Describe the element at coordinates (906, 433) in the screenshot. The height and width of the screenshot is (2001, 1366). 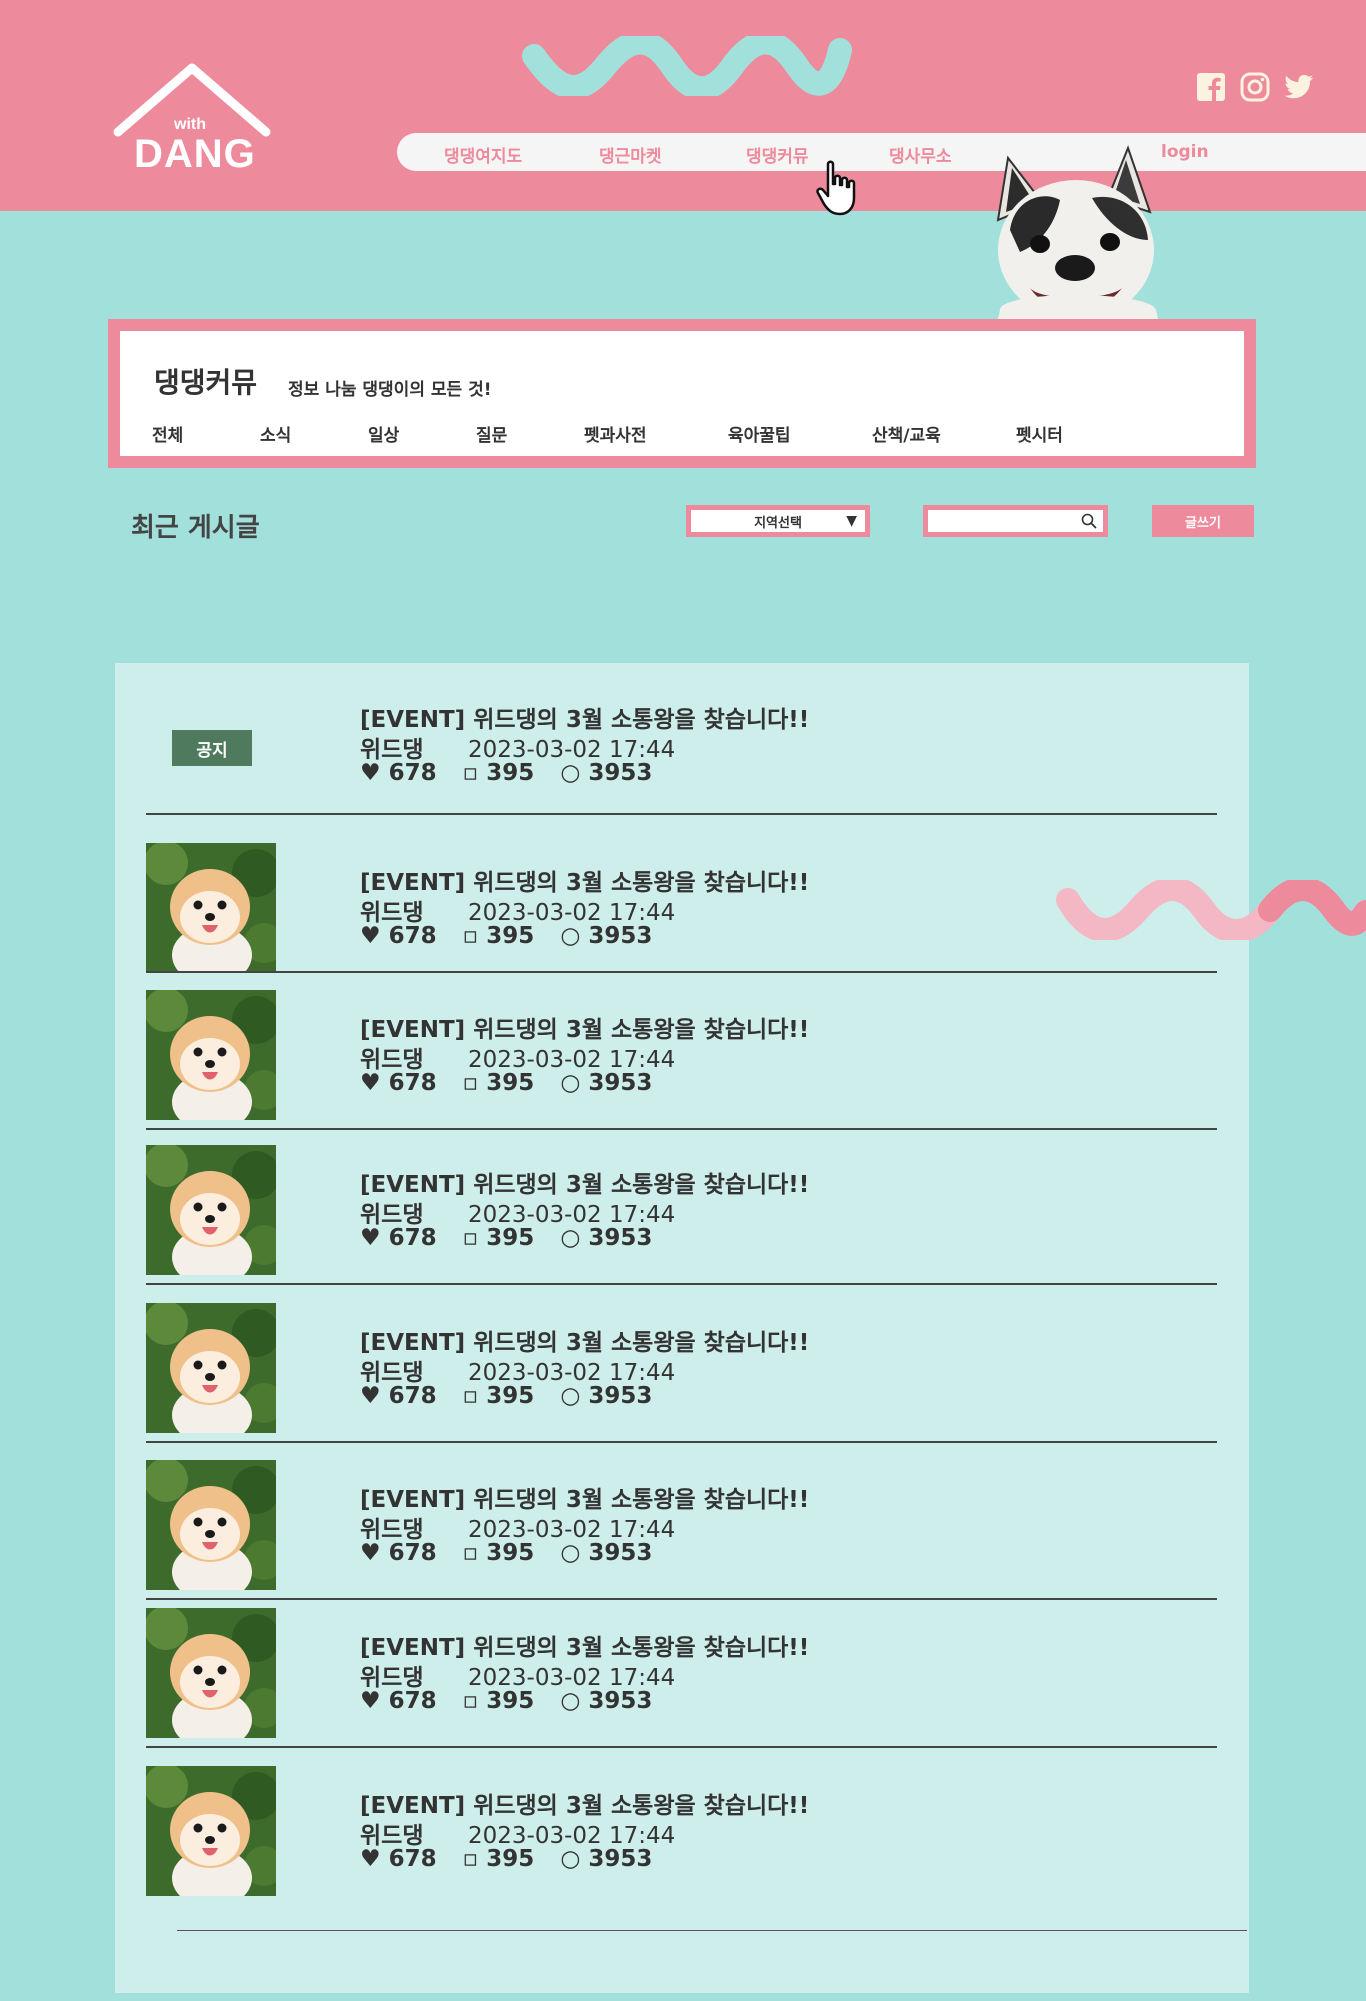
I see `tab-walk-education: 산책/교육` at that location.